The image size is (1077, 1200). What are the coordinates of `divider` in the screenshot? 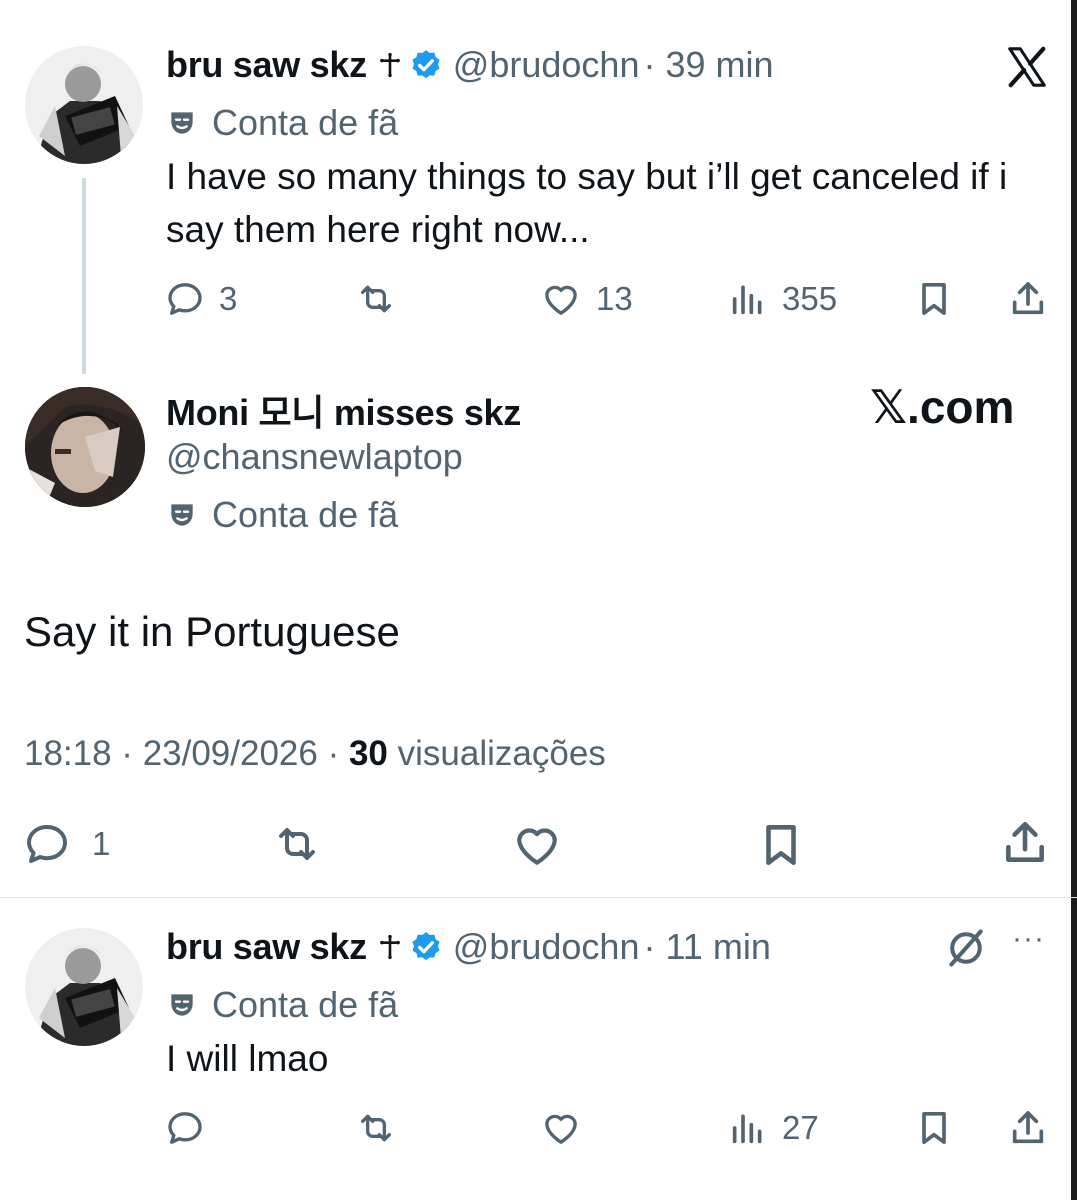 It's located at (538, 897).